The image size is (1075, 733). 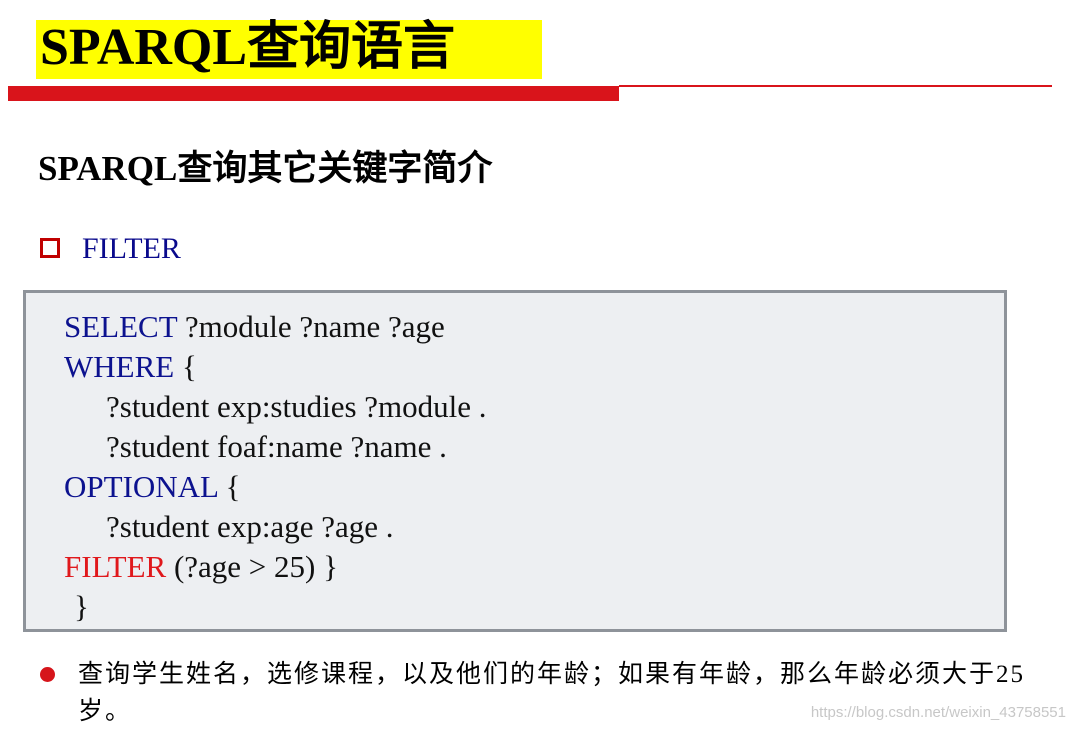 What do you see at coordinates (81, 606) in the screenshot?
I see `code-line-close: }` at bounding box center [81, 606].